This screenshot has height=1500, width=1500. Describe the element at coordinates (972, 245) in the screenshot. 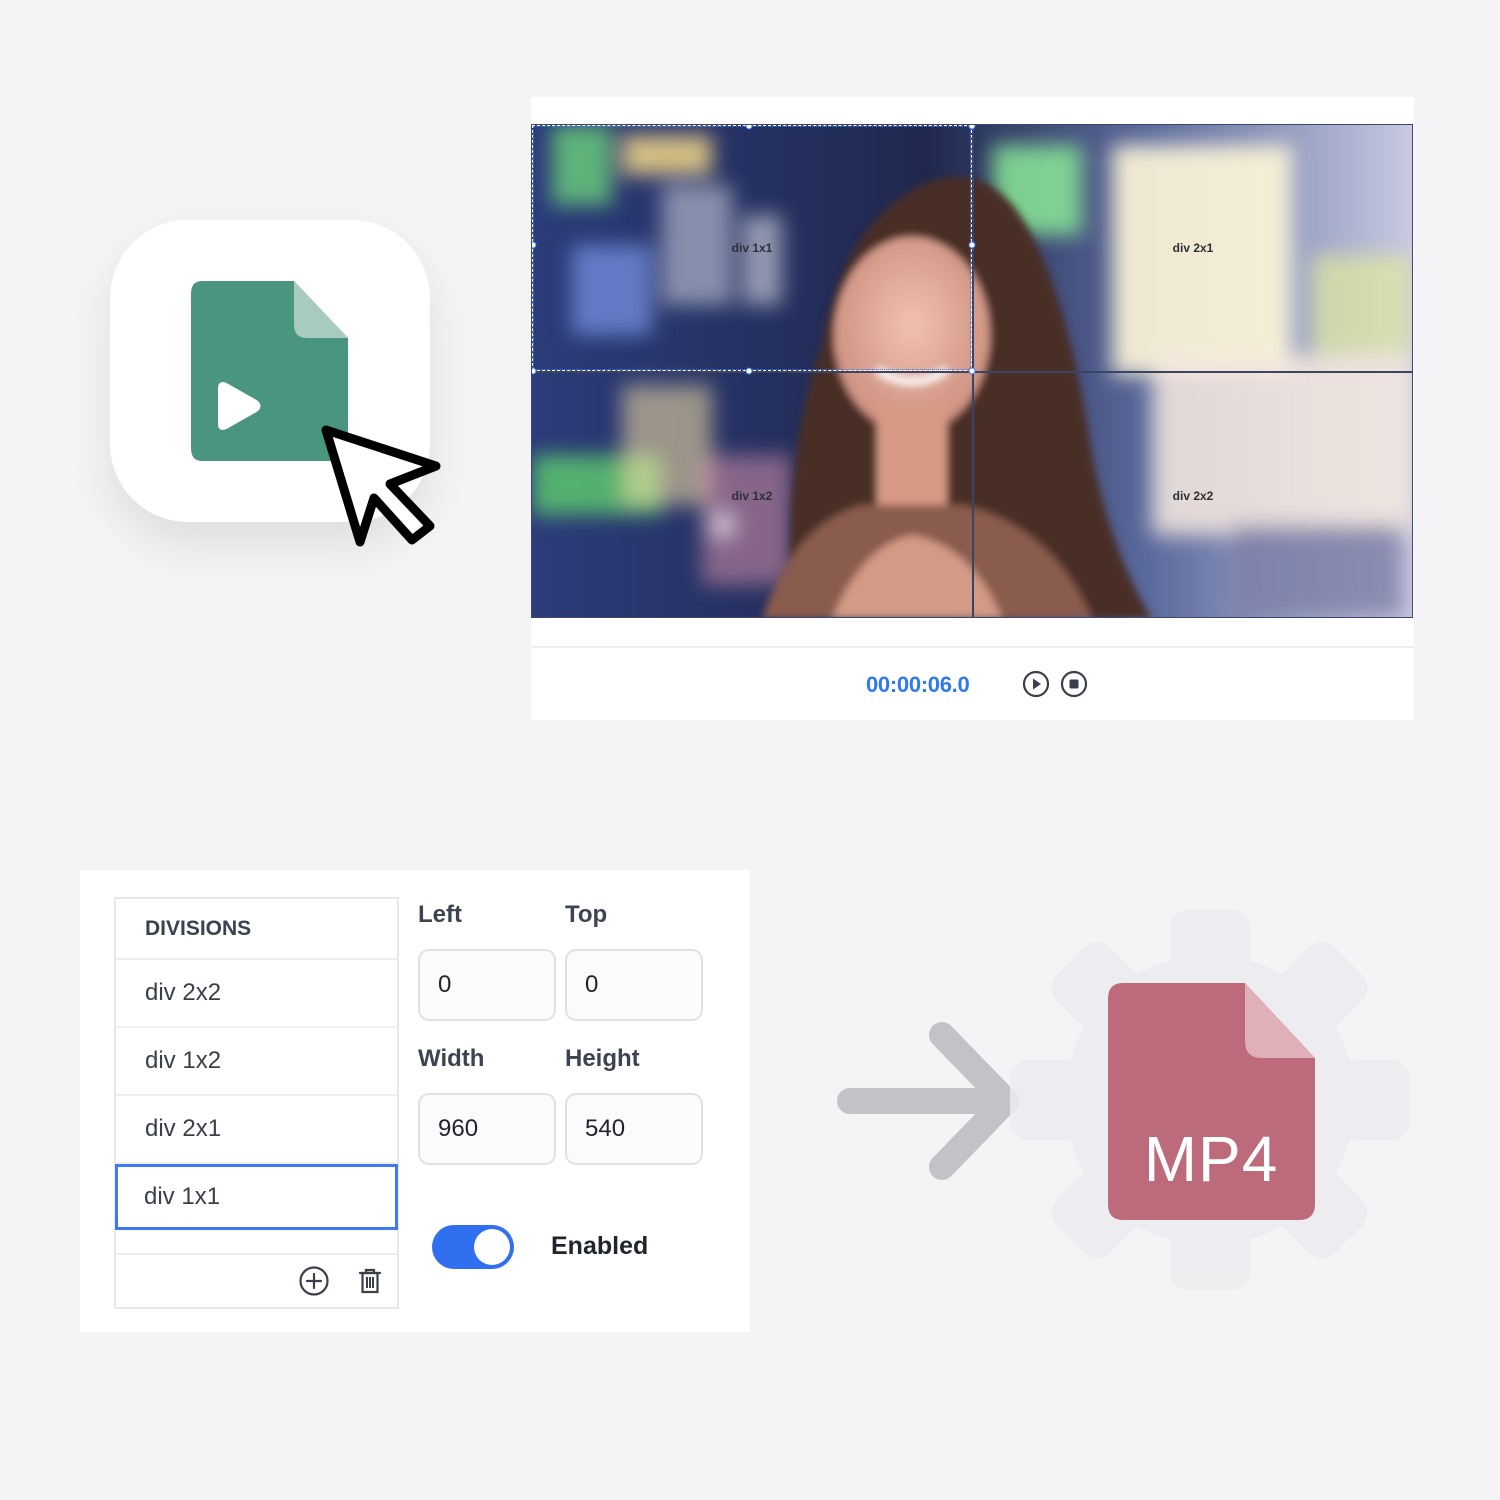

I see `resize-handle-middle-right` at that location.